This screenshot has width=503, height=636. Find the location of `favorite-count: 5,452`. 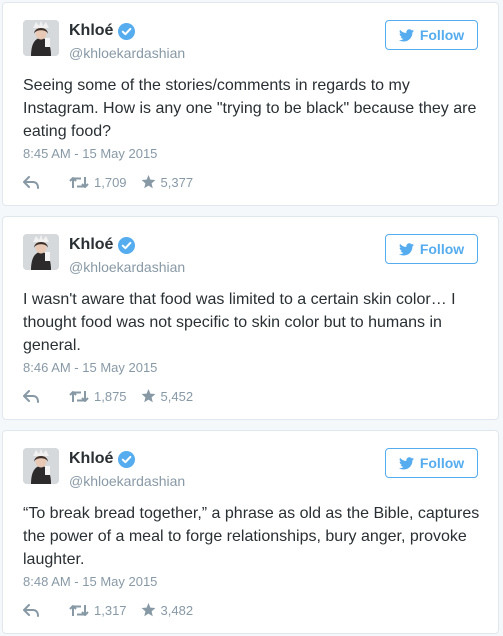

favorite-count: 5,452 is located at coordinates (177, 396).